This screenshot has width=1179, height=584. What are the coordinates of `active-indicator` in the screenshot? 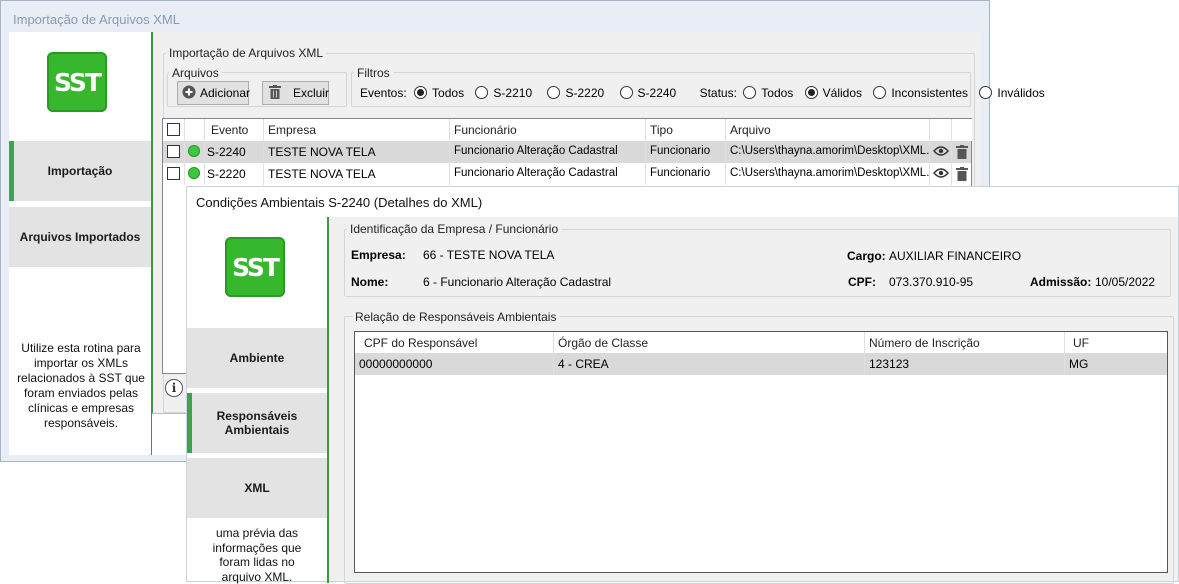 It's located at (11, 171).